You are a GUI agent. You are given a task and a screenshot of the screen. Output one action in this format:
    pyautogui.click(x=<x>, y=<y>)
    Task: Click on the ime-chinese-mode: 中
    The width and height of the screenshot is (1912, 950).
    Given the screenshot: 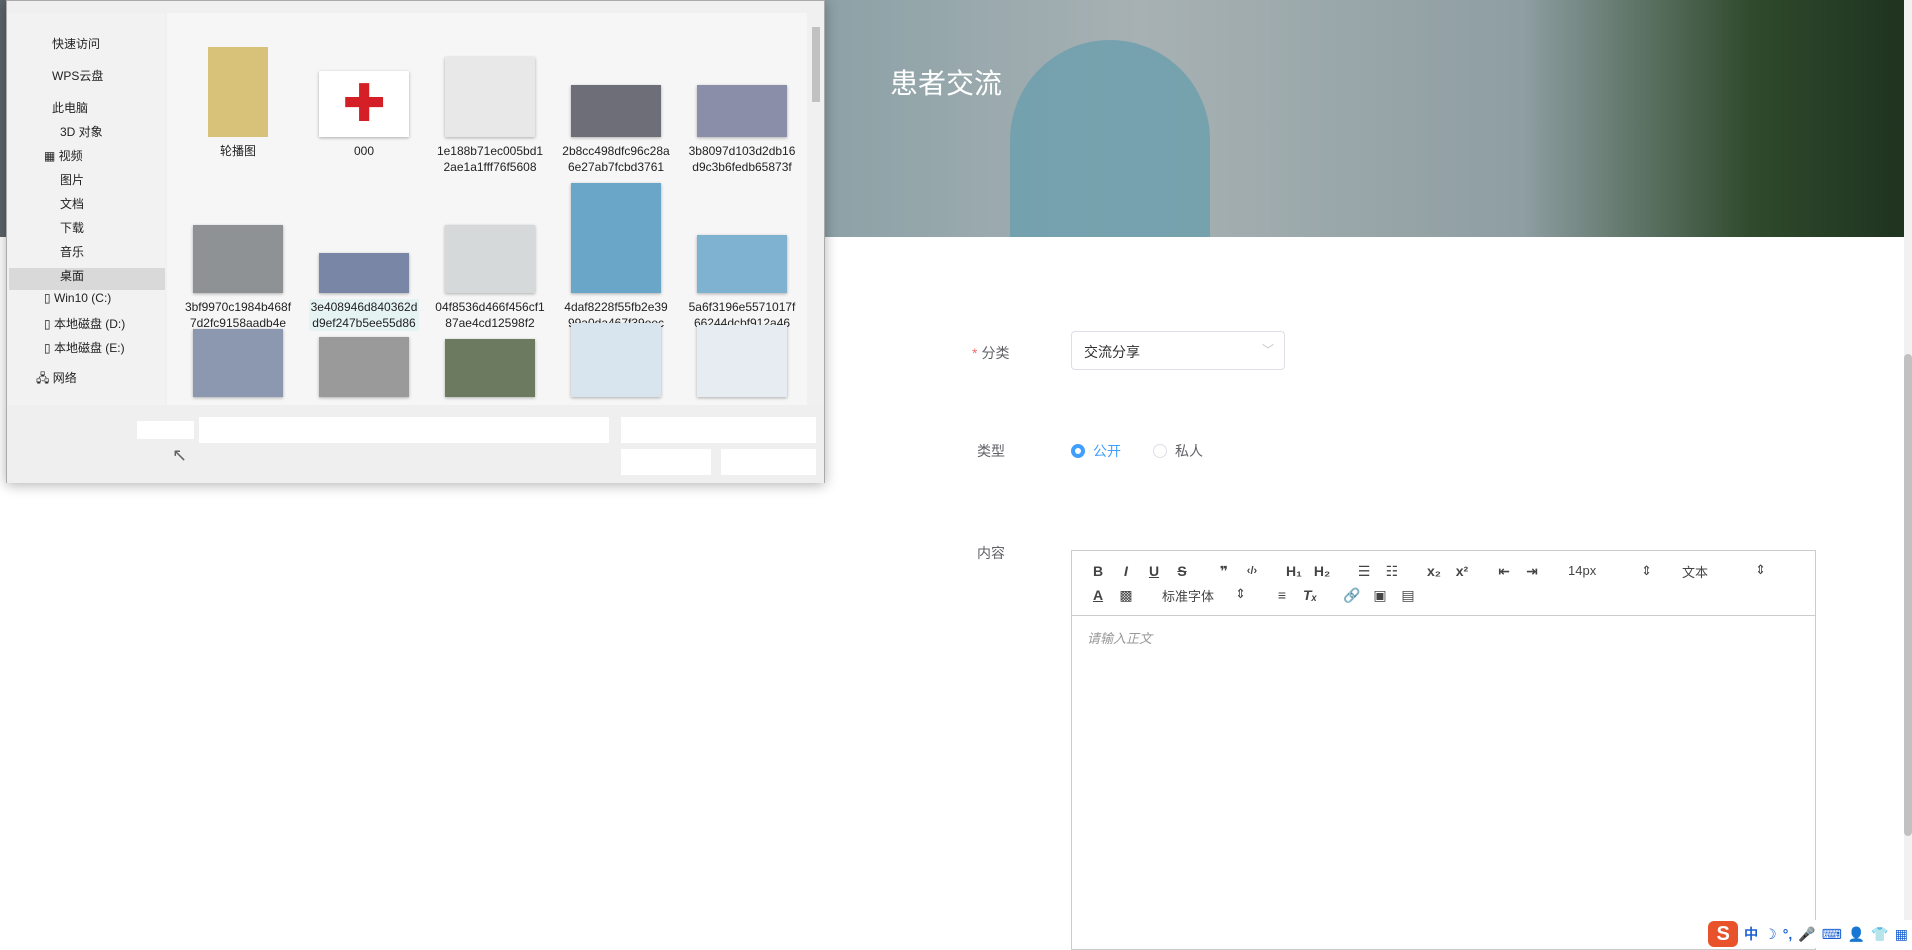 What is the action you would take?
    pyautogui.click(x=1751, y=934)
    